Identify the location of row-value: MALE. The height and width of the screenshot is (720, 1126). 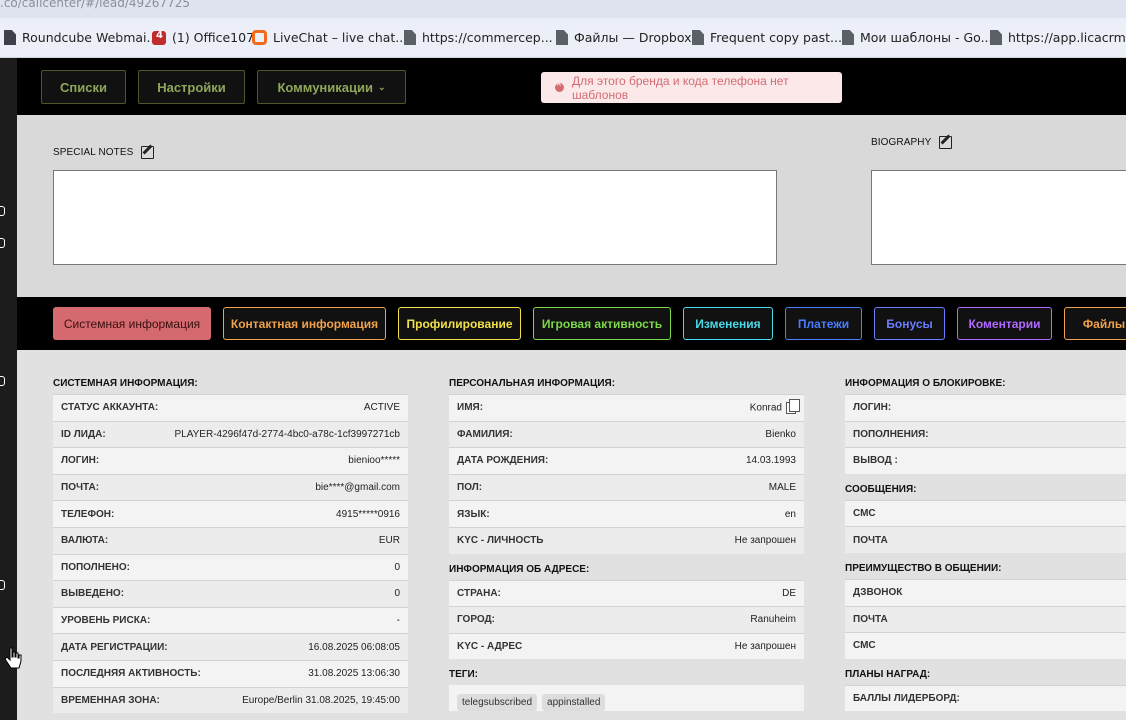
(782, 487).